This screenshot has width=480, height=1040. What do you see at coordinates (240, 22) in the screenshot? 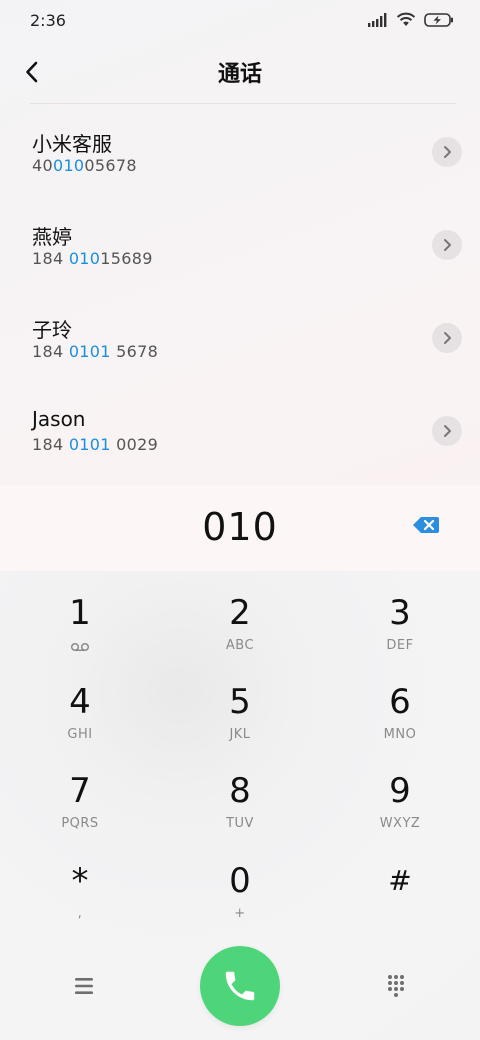
I see `status-bar: 2:36` at bounding box center [240, 22].